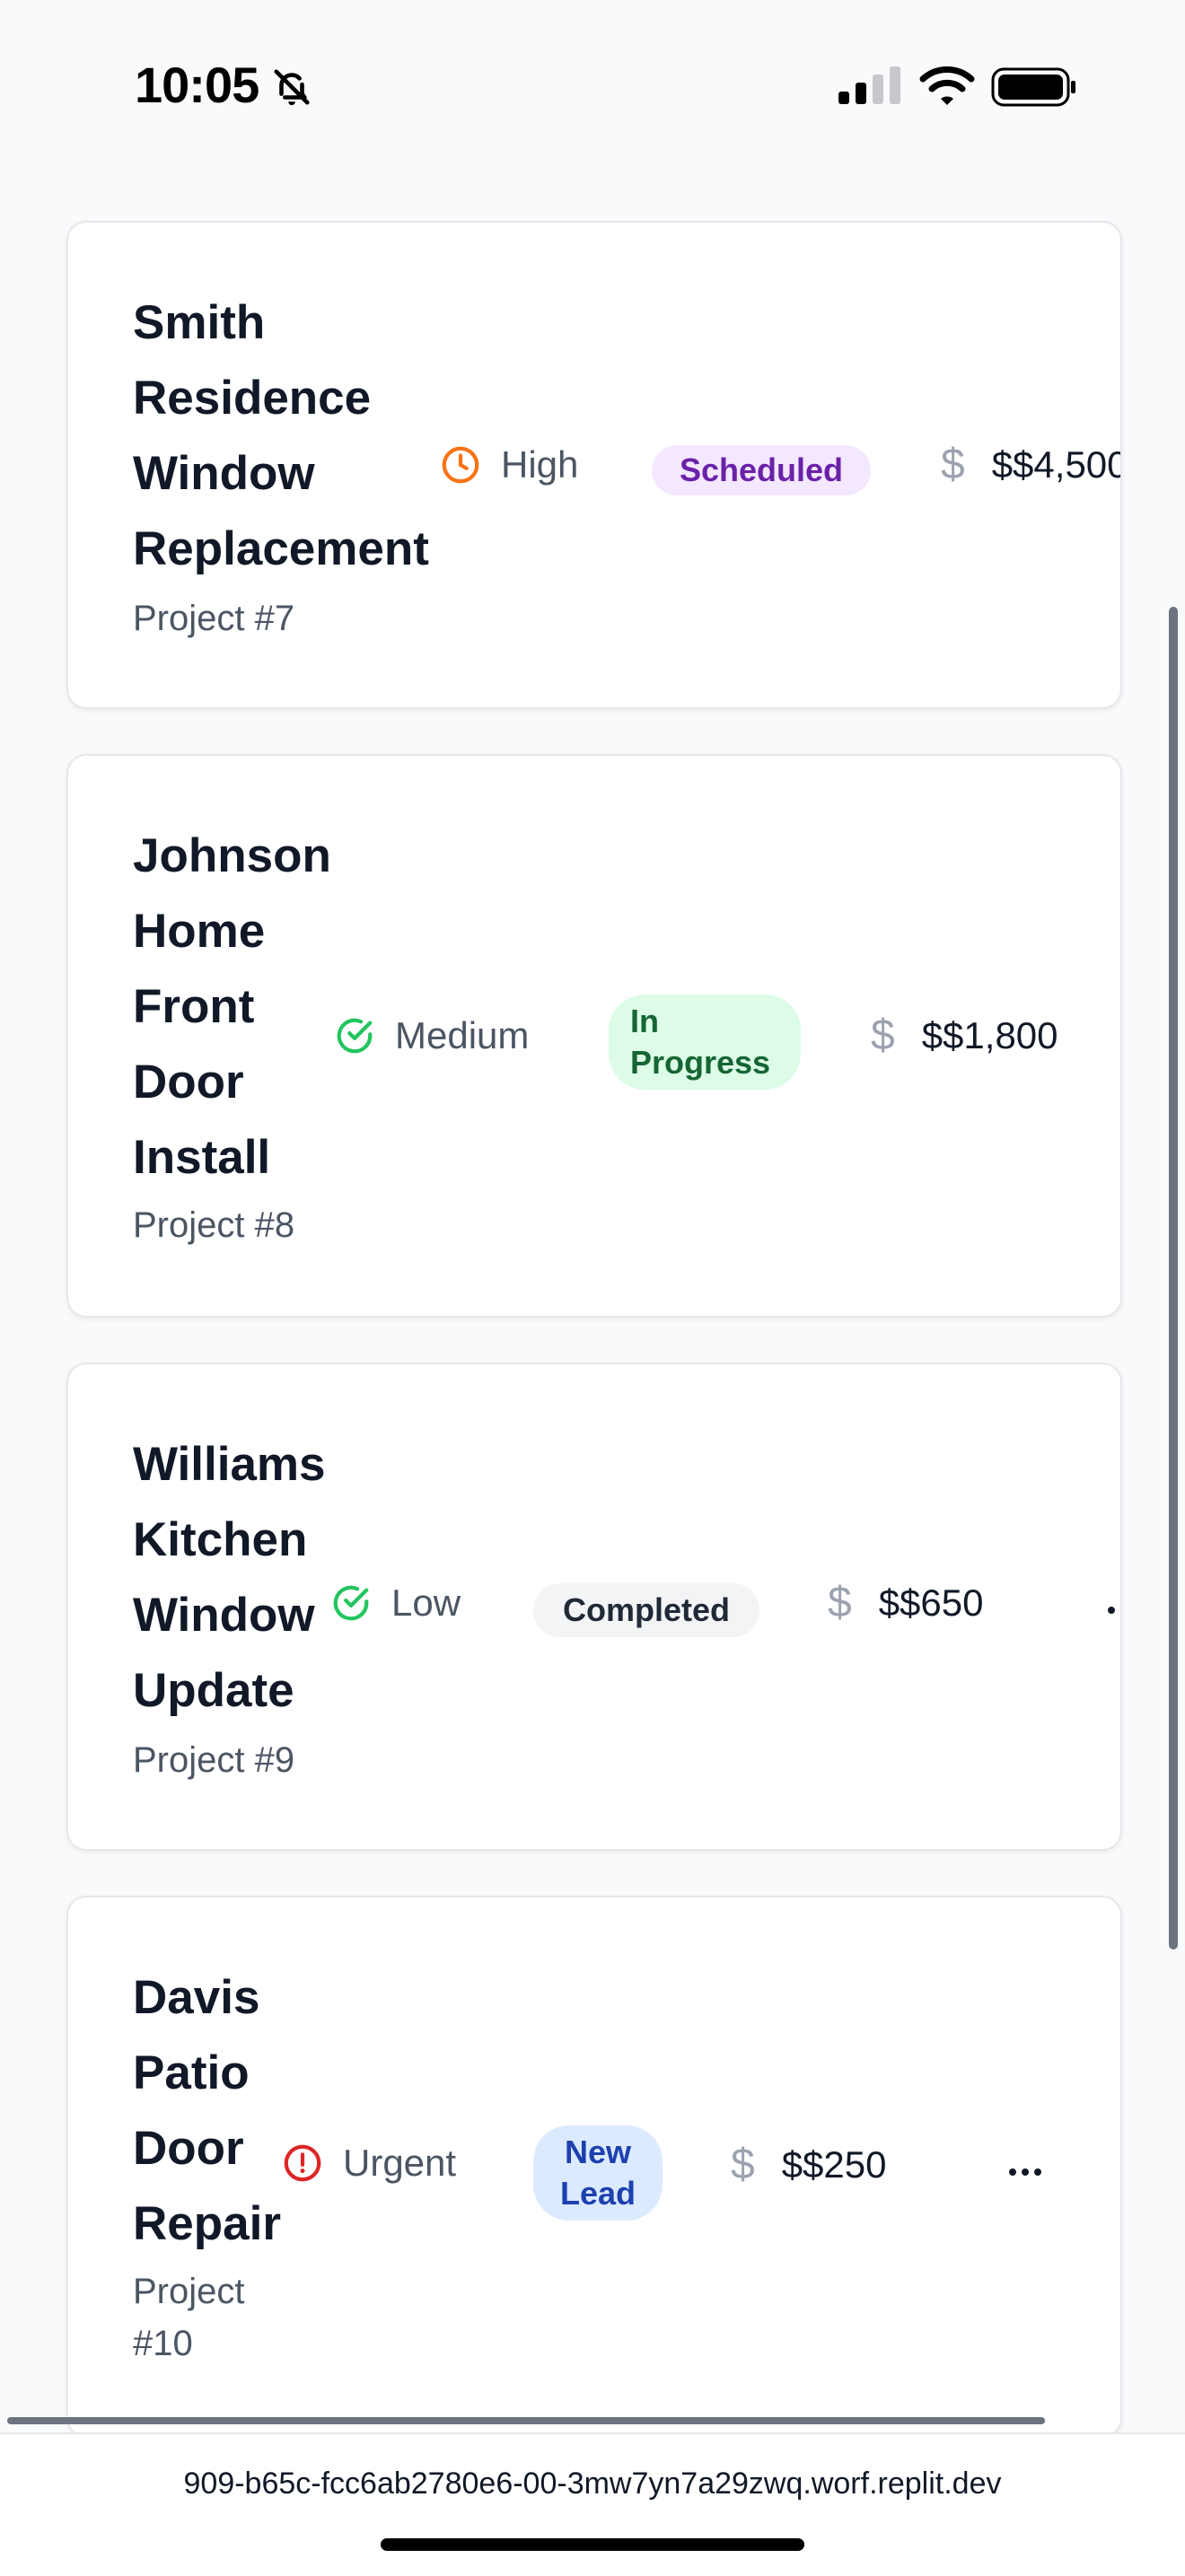  What do you see at coordinates (302, 2163) in the screenshot?
I see `alert-circle-icon` at bounding box center [302, 2163].